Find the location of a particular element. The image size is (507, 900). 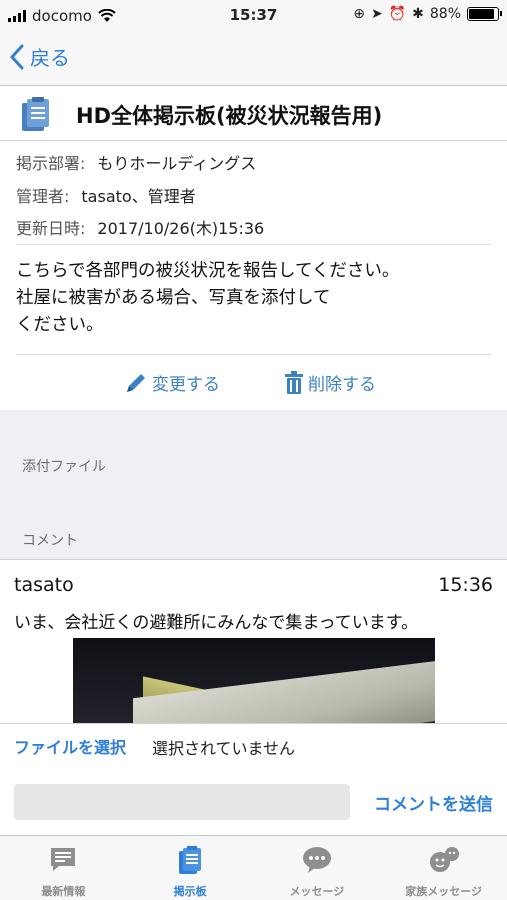

tab-news: 最新情報 is located at coordinates (63, 868).